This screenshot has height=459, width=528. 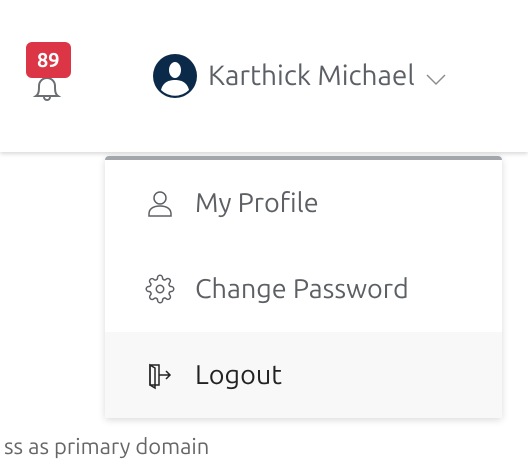 What do you see at coordinates (175, 76) in the screenshot?
I see `avatar-icon` at bounding box center [175, 76].